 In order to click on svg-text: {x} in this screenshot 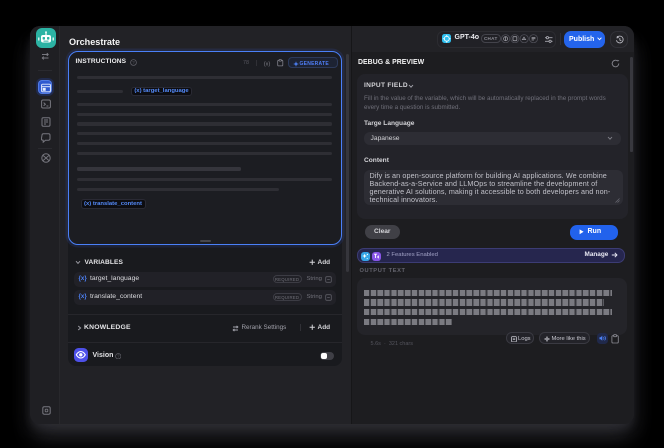, I will do `click(267, 64)`.